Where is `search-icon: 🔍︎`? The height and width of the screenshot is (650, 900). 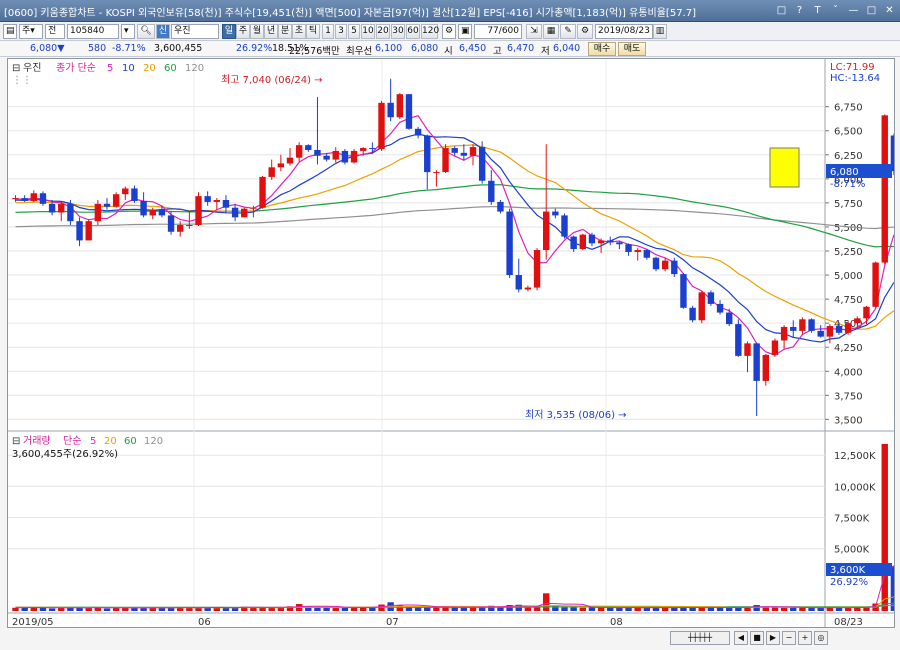
search-icon: 🔍︎ is located at coordinates (146, 31).